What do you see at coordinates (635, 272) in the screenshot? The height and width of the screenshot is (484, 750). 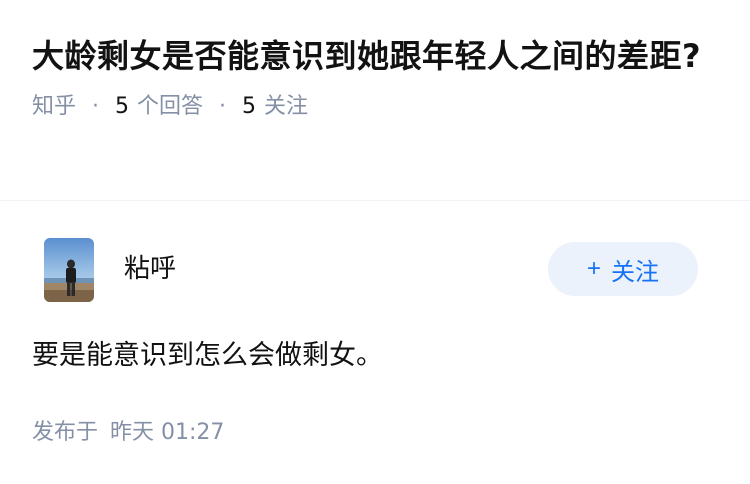 I see `follow-button-label: 关注` at bounding box center [635, 272].